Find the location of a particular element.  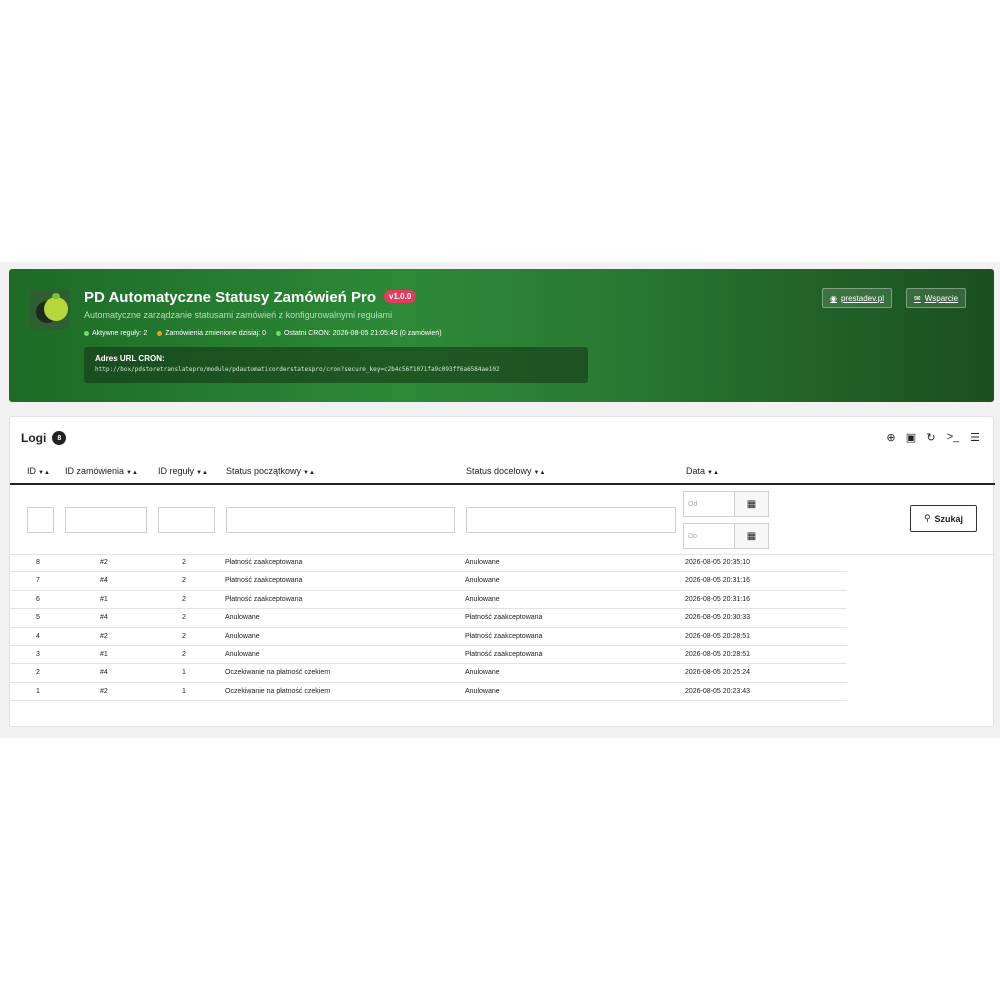

support-button: ✉ Wsparcie is located at coordinates (936, 298).